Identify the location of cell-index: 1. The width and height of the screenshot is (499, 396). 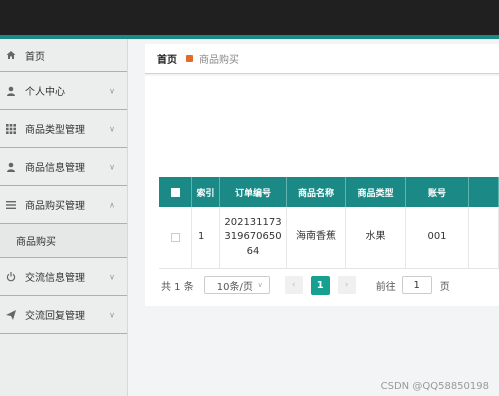
(206, 237).